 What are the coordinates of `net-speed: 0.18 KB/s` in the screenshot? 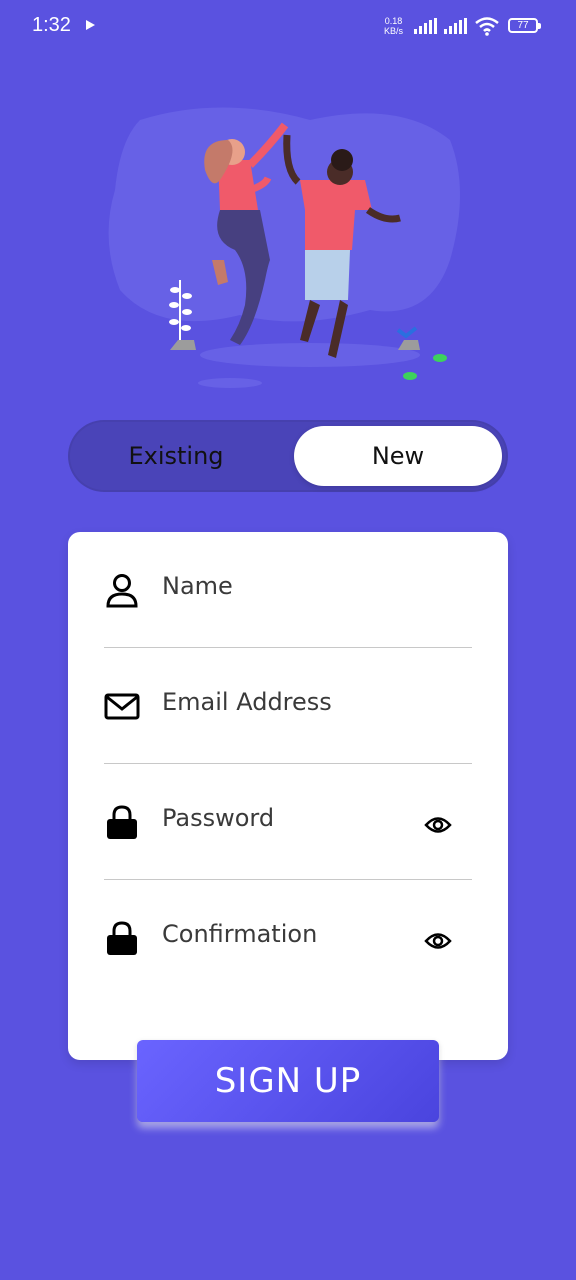 It's located at (393, 26).